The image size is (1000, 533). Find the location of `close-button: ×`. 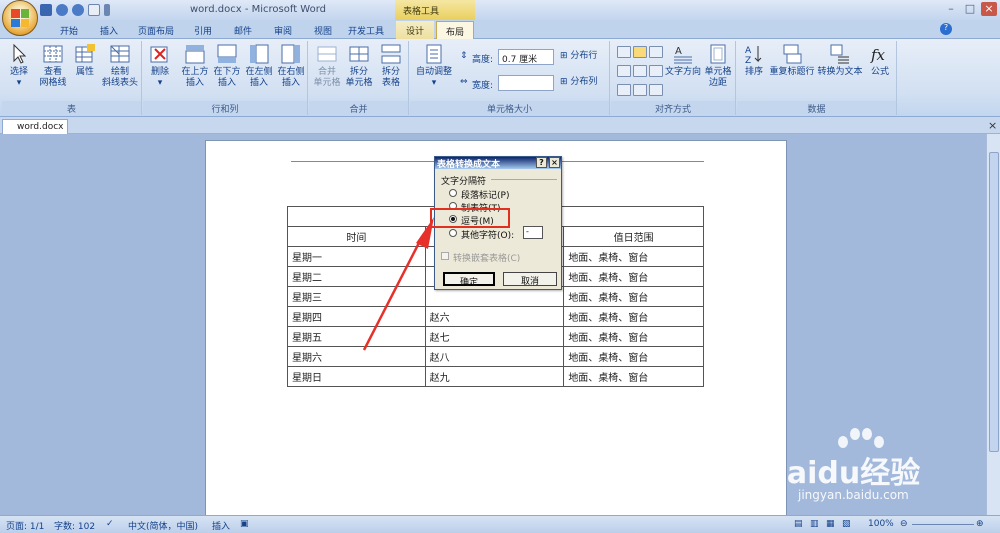

close-button: × is located at coordinates (989, 9).